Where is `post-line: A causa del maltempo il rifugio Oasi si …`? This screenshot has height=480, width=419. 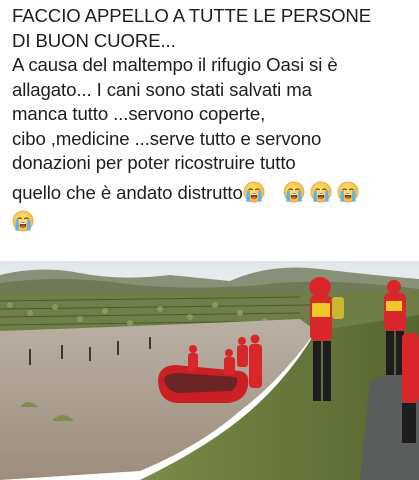 post-line: A causa del maltempo il rifugio Oasi si … is located at coordinates (175, 64).